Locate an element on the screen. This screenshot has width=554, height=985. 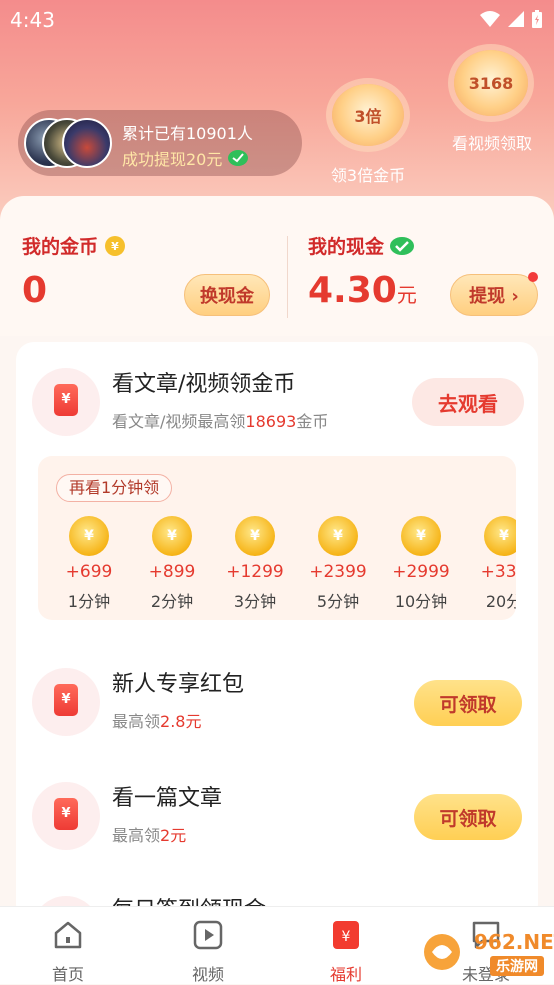
wallet-divider is located at coordinates (287, 277).